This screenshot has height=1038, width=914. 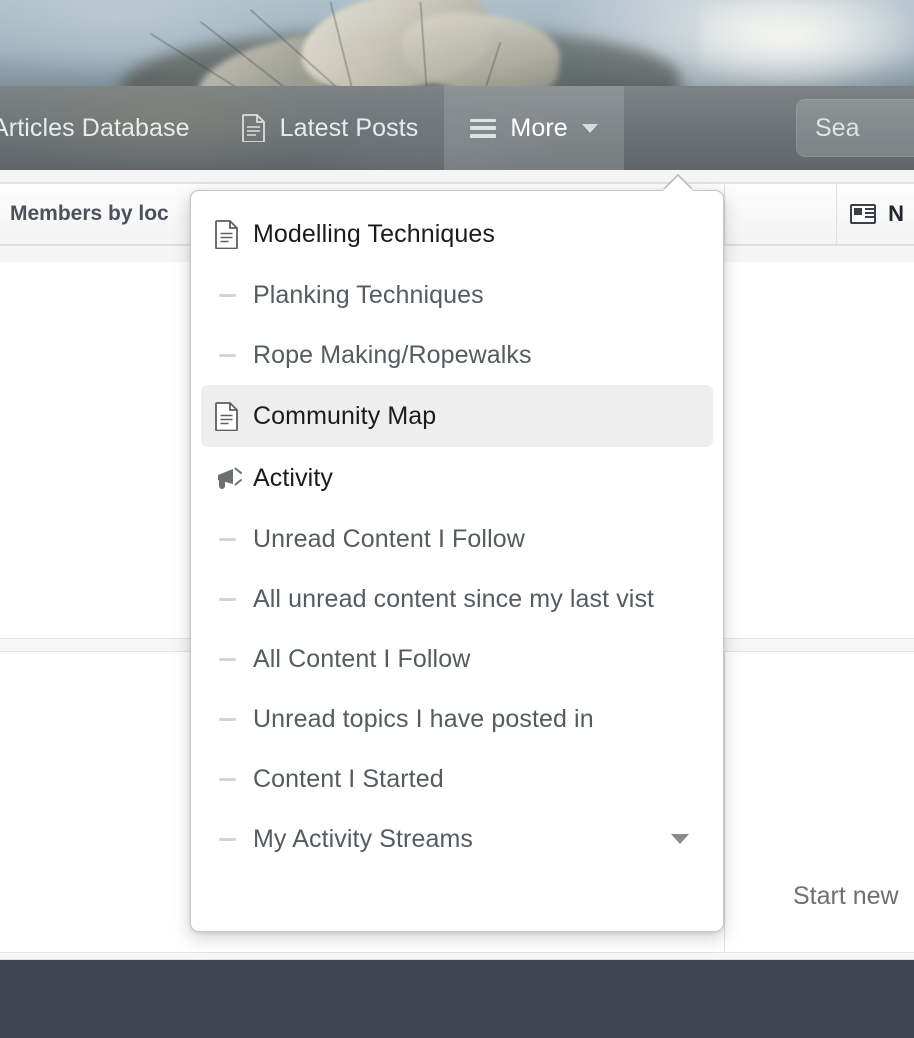 I want to click on panel-header-news-label: N, so click(x=896, y=213).